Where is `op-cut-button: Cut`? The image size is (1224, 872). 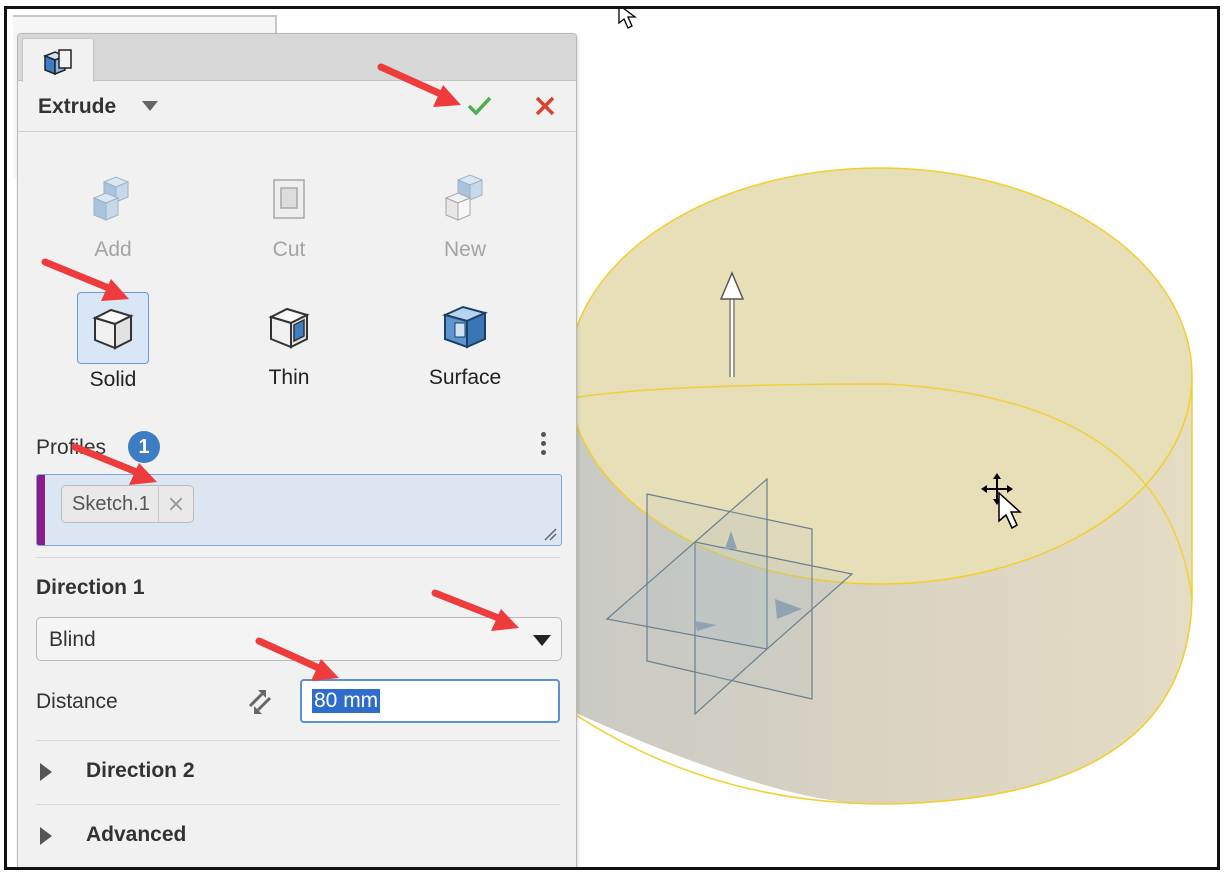
op-cut-button: Cut is located at coordinates (289, 213).